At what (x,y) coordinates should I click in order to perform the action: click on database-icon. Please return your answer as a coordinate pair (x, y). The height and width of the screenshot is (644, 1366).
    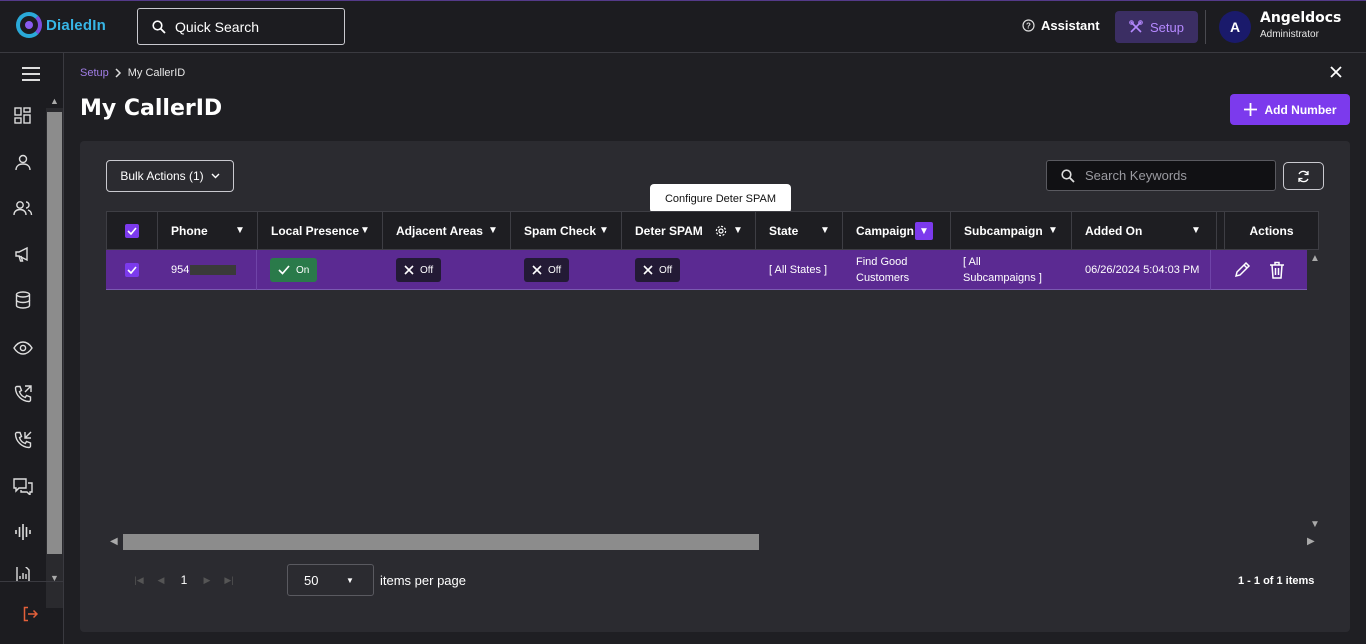
    Looking at the image, I should click on (23, 300).